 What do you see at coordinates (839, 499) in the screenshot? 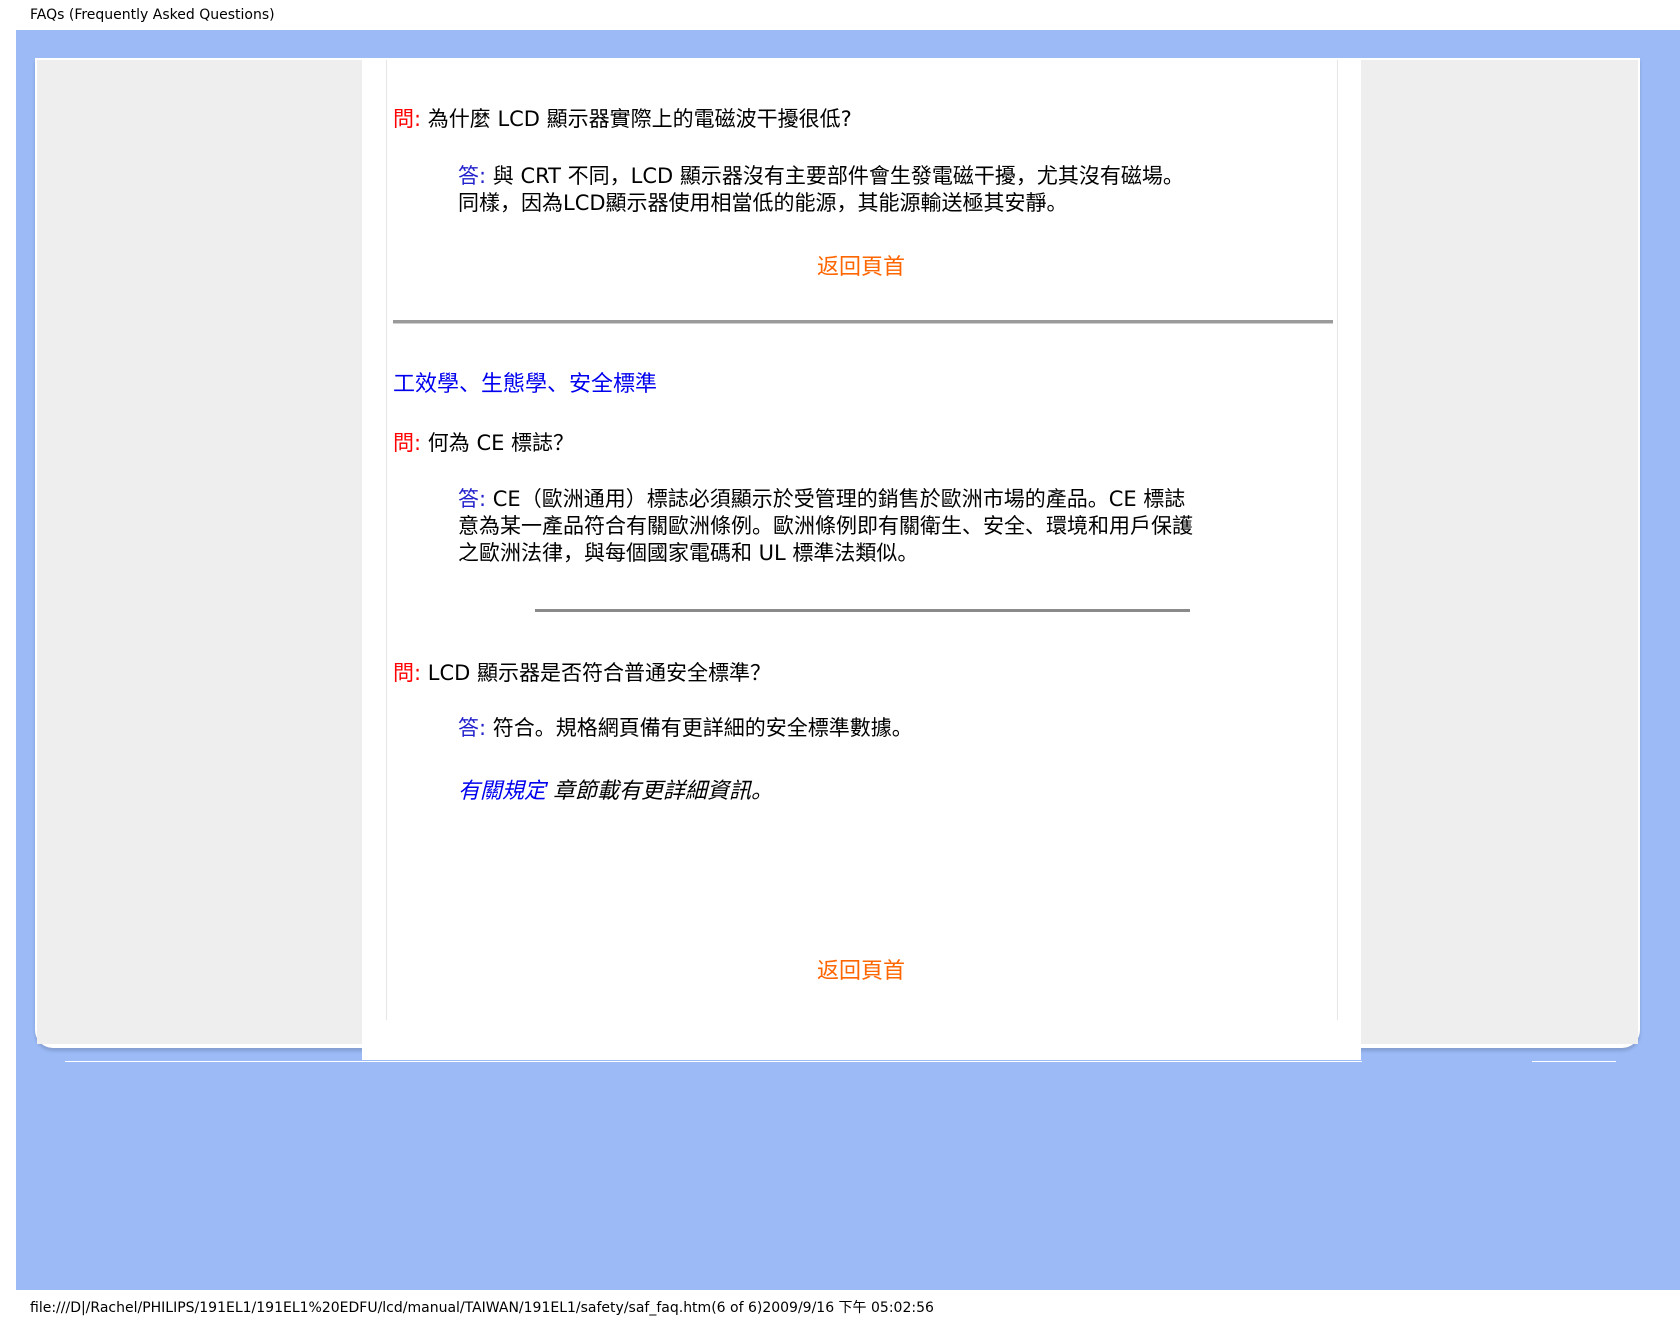
I see `answer-text: CE（歐洲通用）標誌必須顯示於受管理的銷售於歐洲市場的產品。CE 標誌` at bounding box center [839, 499].